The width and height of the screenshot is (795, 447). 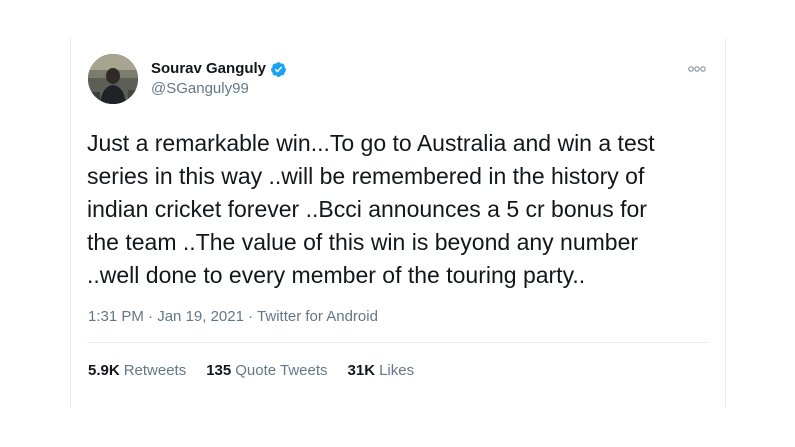 I want to click on tweet-date: Jan 19, 2021, so click(x=200, y=316).